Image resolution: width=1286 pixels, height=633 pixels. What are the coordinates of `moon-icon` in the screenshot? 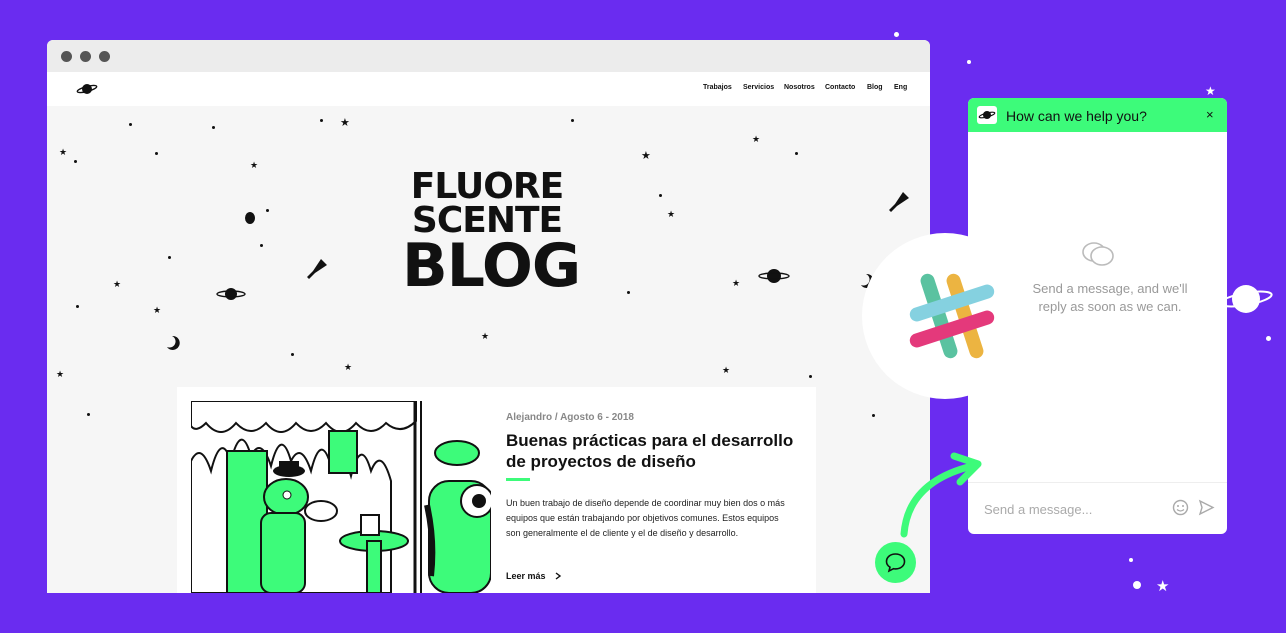 It's located at (173, 342).